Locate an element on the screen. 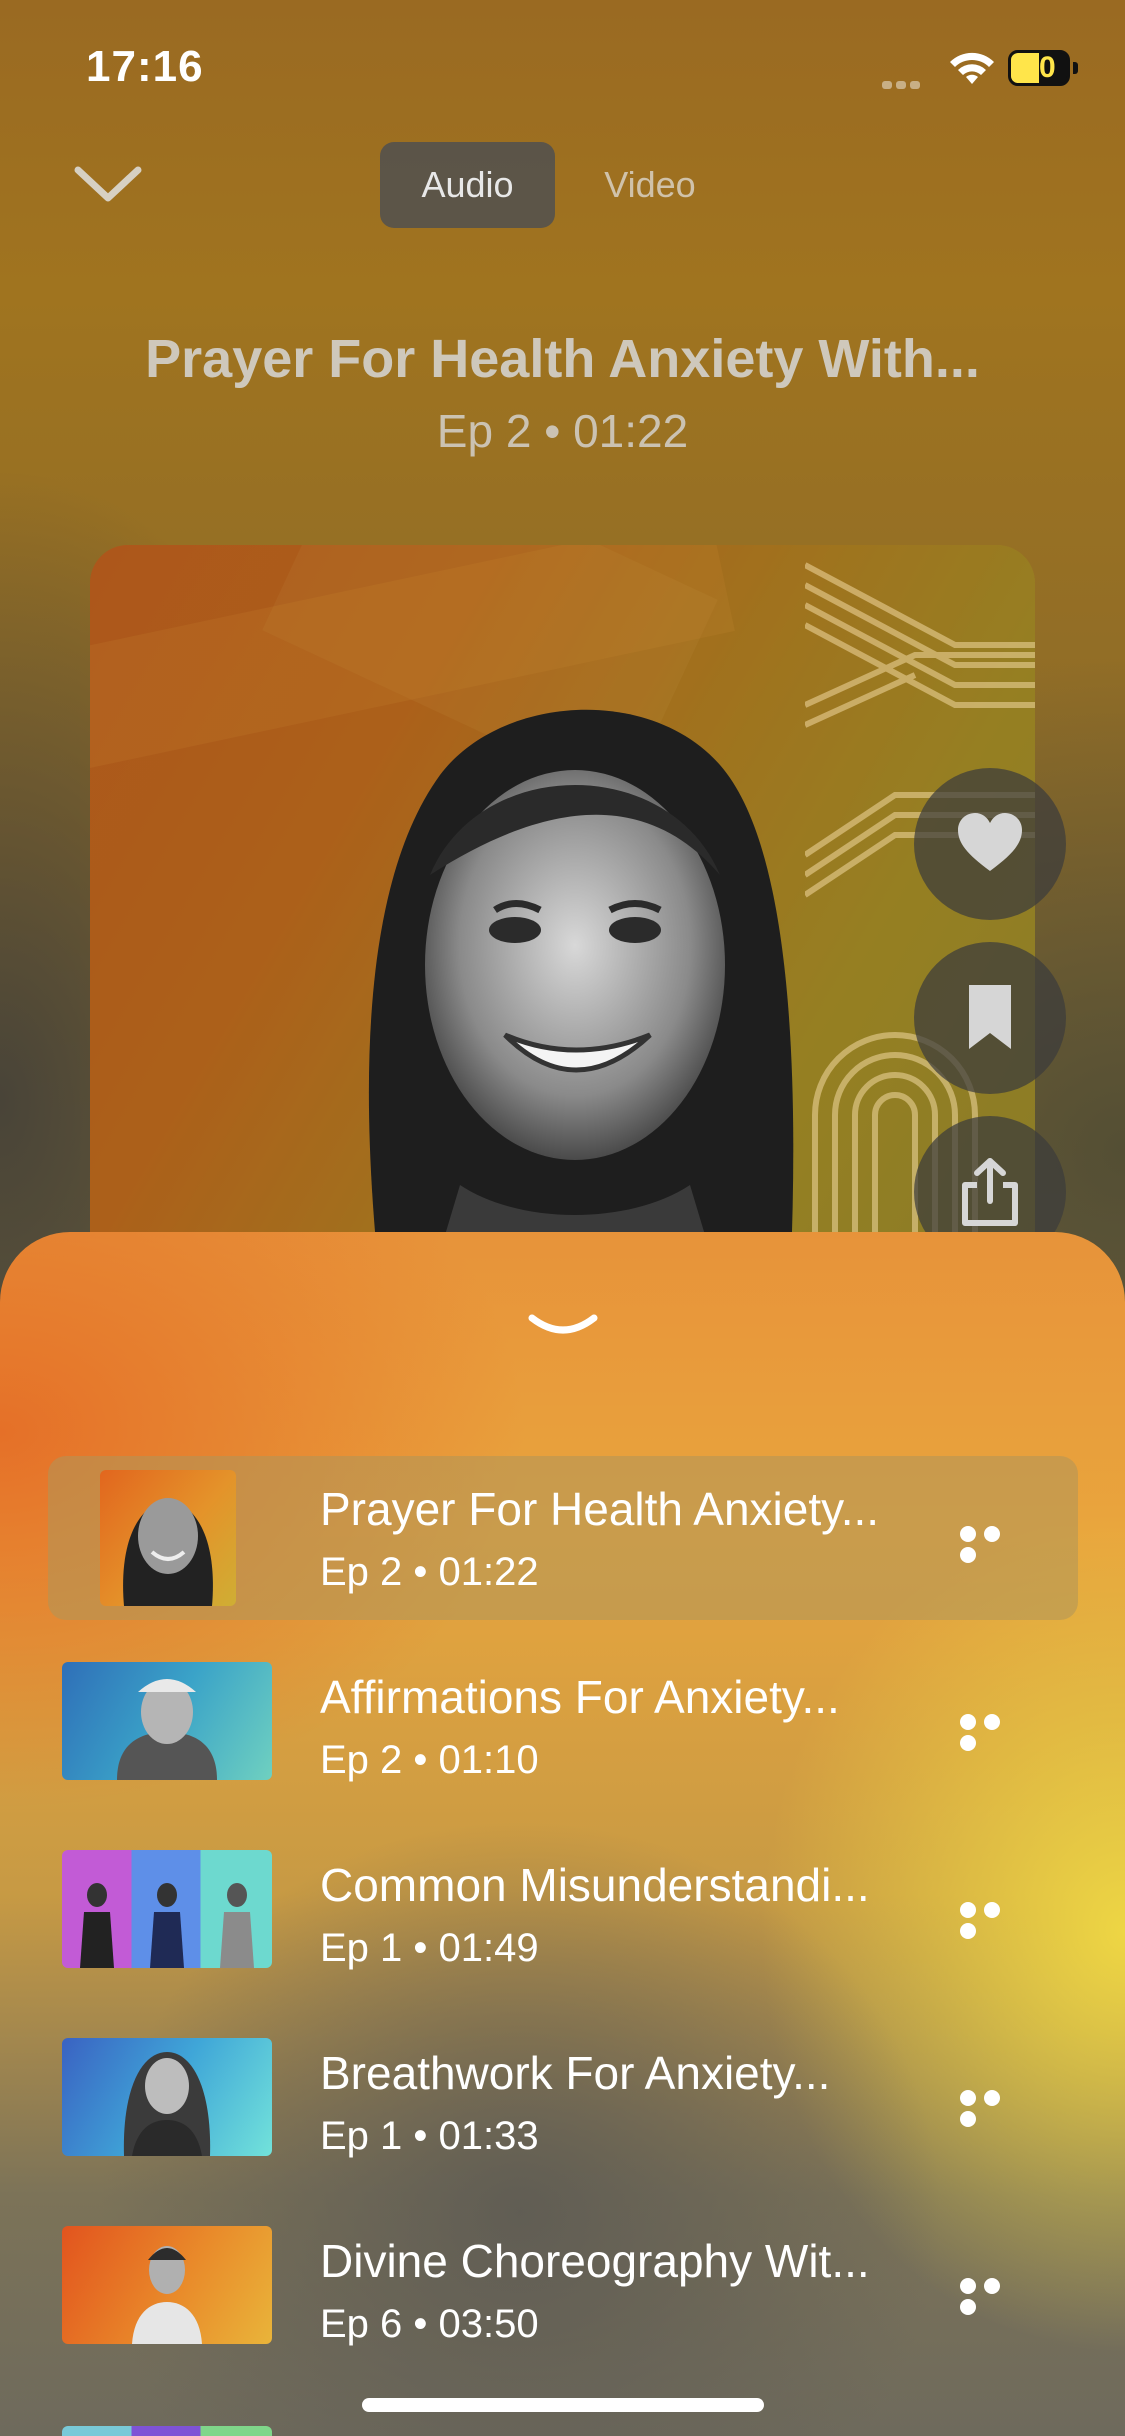 Image resolution: width=1125 pixels, height=2436 pixels. tab-audio: Audio is located at coordinates (467, 185).